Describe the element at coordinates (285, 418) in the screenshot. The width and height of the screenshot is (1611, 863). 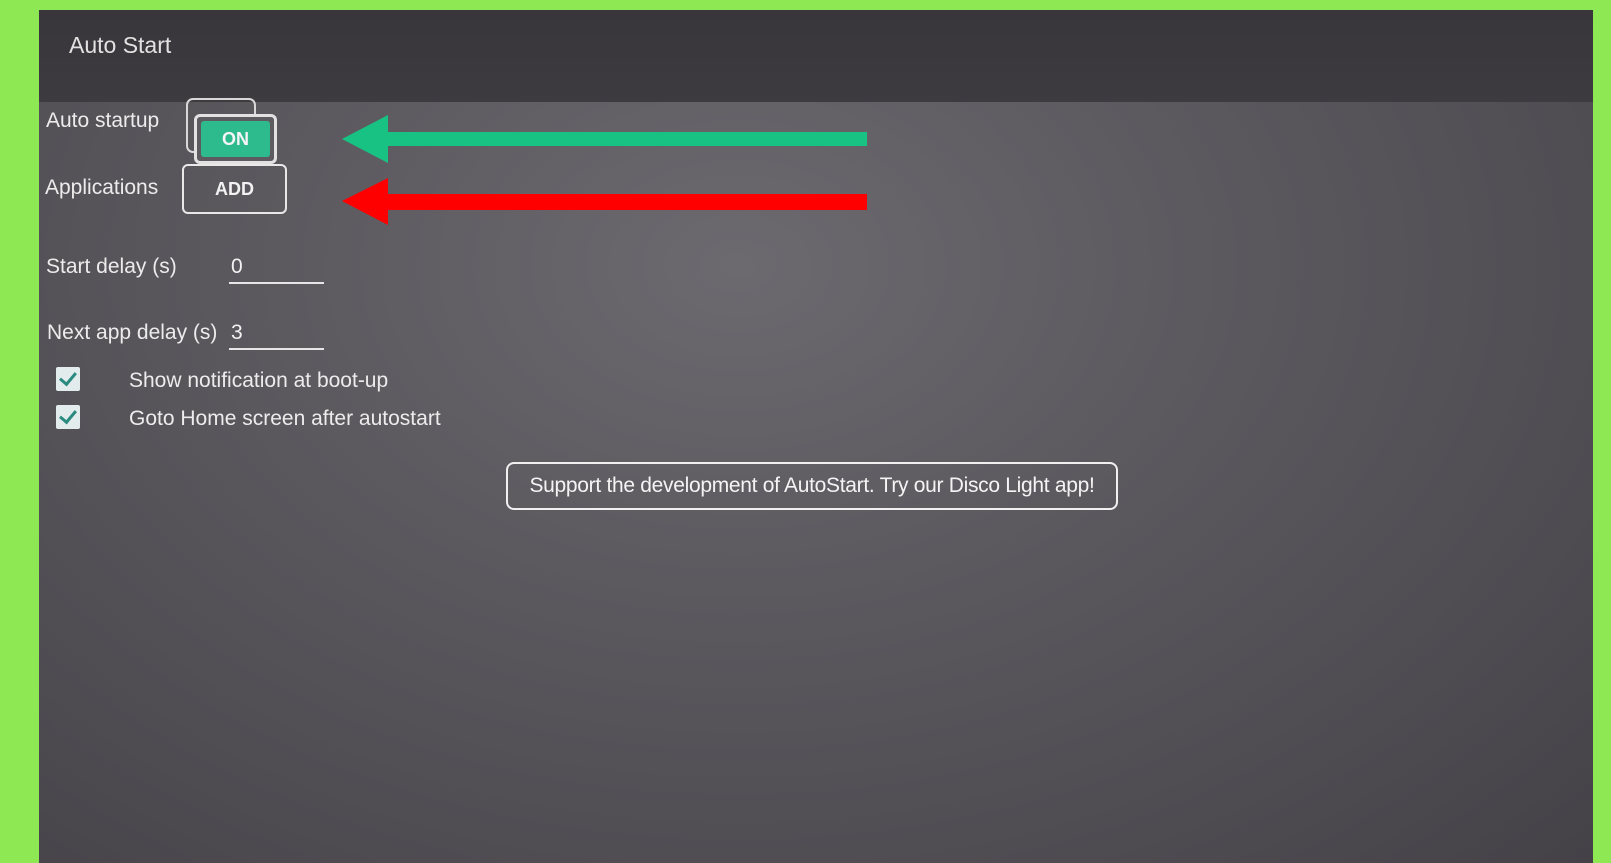
I see `goto-home-label: Goto Home screen after autostart` at that location.